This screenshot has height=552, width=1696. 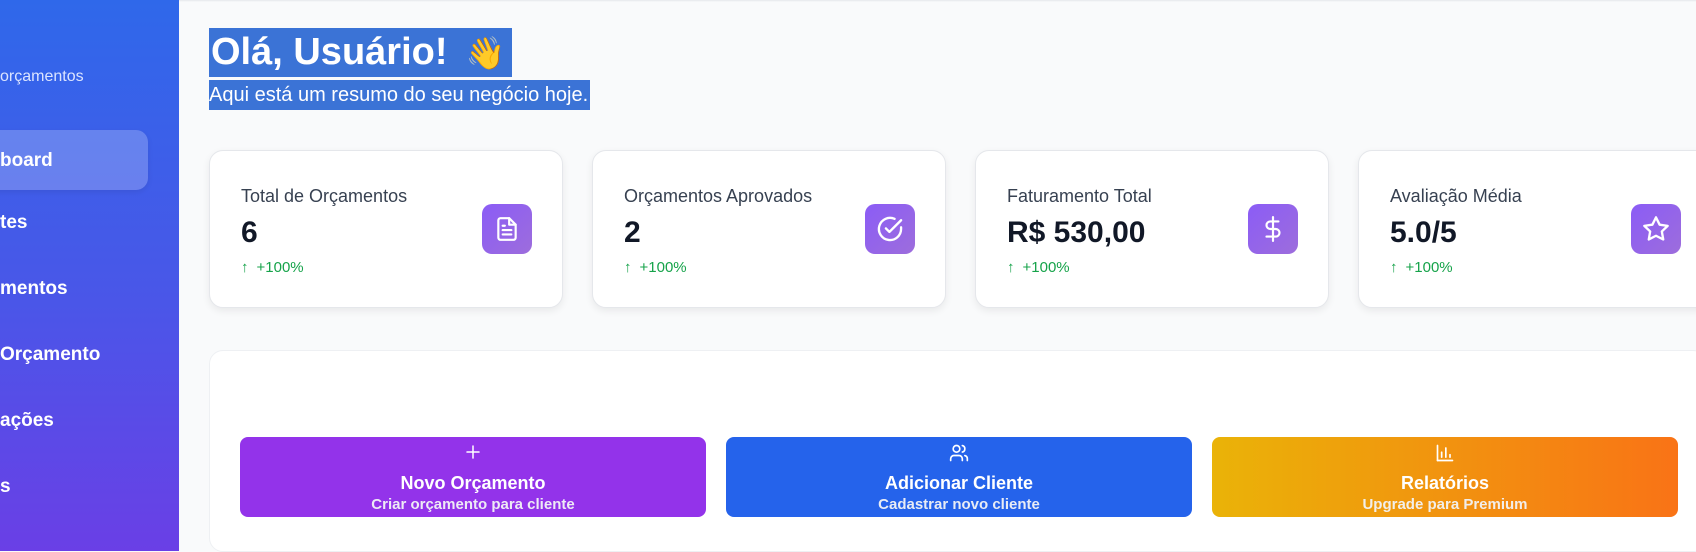 What do you see at coordinates (959, 453) in the screenshot?
I see `users-icon` at bounding box center [959, 453].